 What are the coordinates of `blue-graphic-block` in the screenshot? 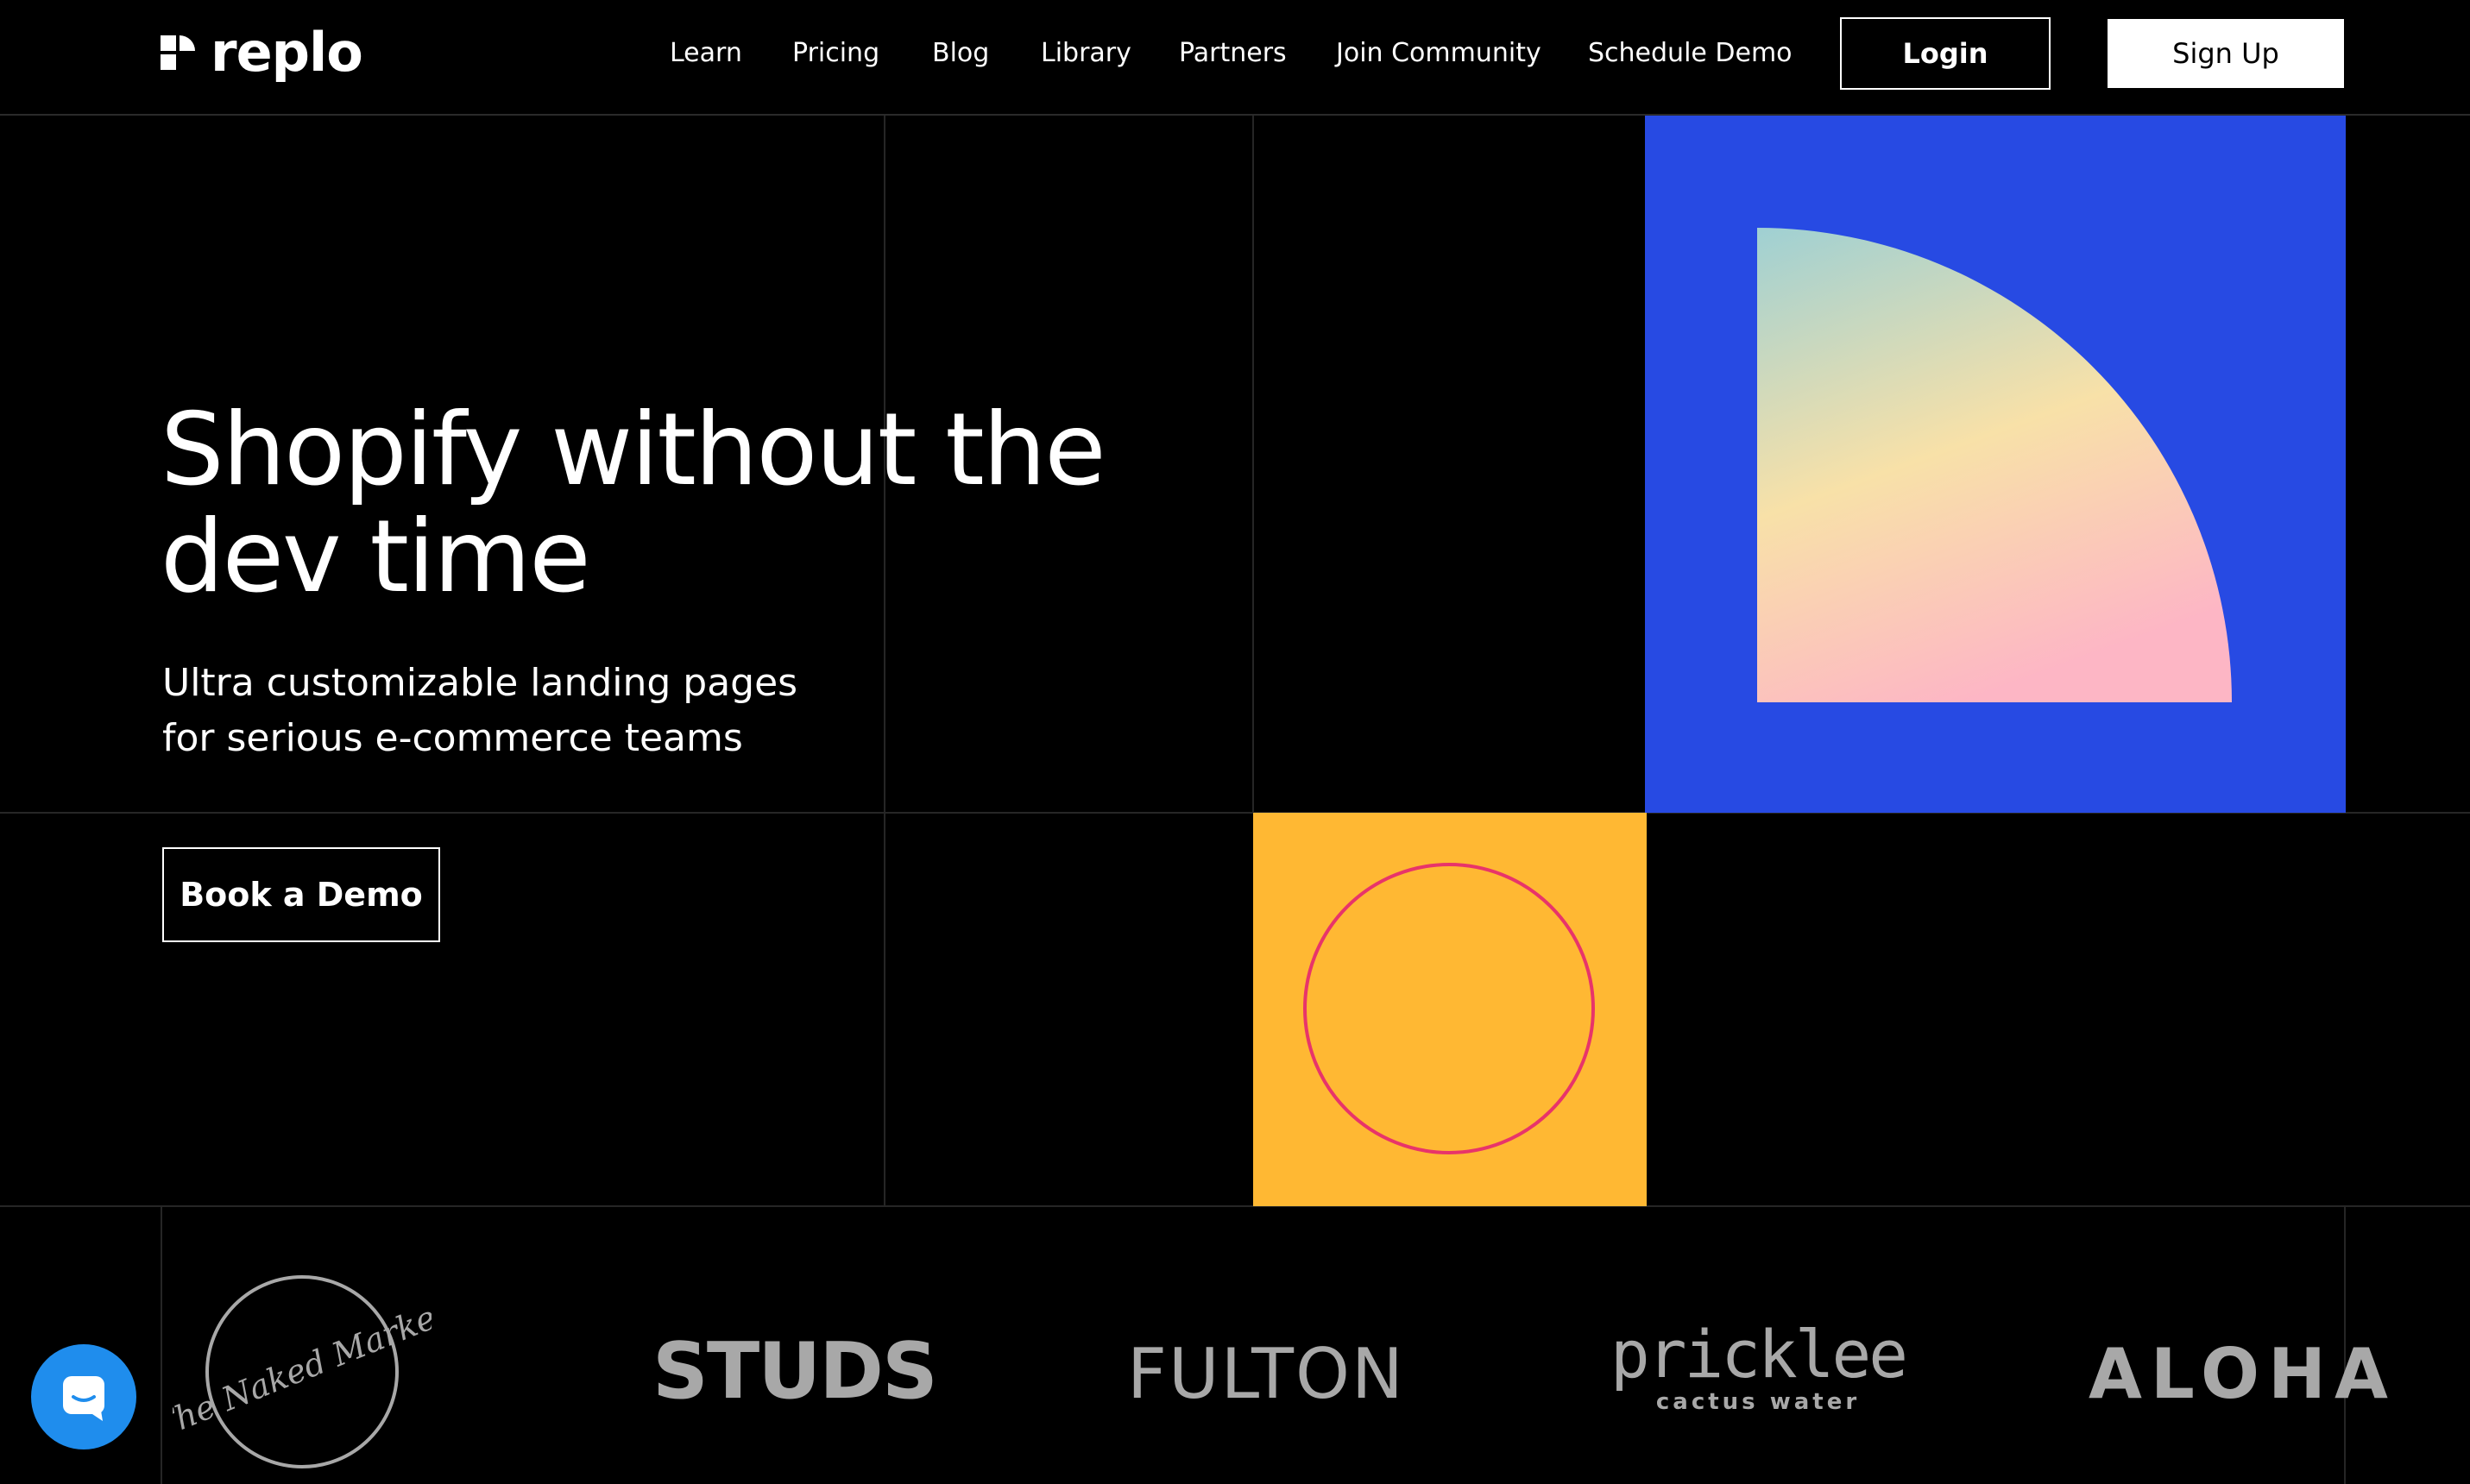 It's located at (1995, 465).